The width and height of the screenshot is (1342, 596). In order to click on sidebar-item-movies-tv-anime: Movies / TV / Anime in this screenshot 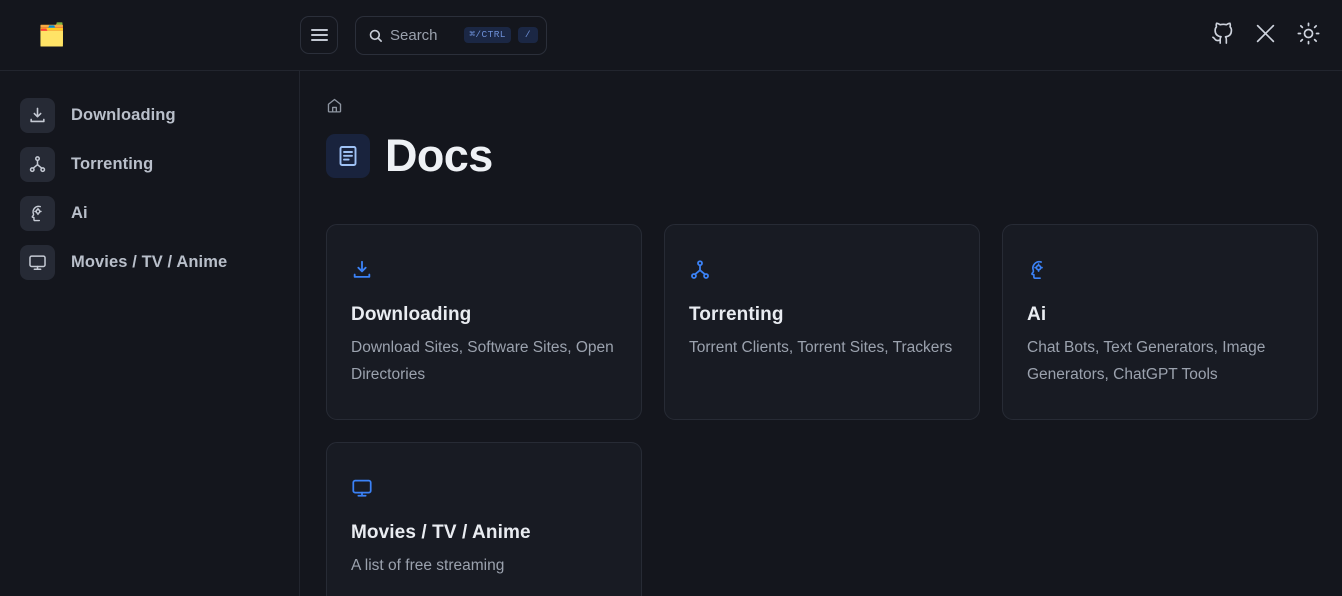, I will do `click(149, 262)`.